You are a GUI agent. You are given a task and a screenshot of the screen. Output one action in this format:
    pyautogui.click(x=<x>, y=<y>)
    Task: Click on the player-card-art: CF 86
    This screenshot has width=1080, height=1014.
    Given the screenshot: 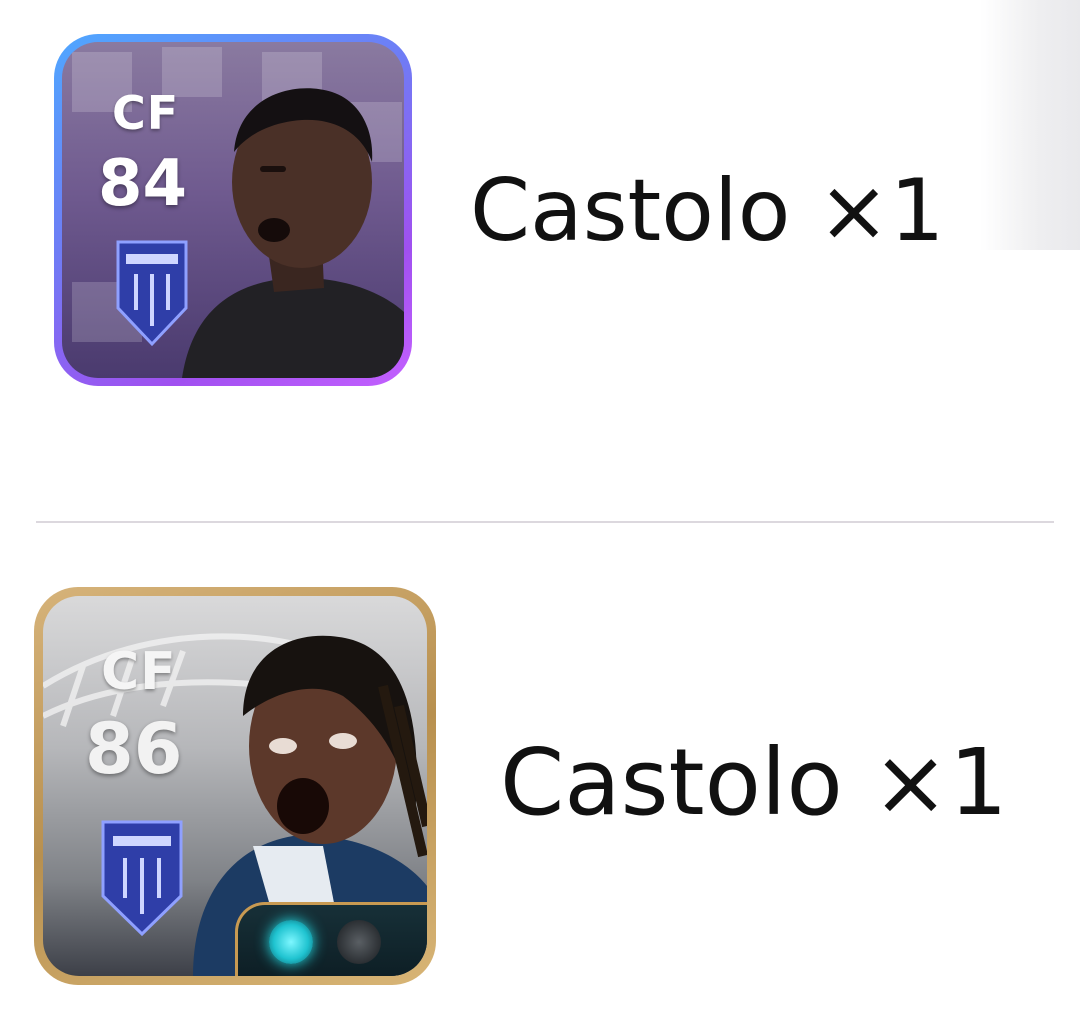 What is the action you would take?
    pyautogui.click(x=235, y=786)
    